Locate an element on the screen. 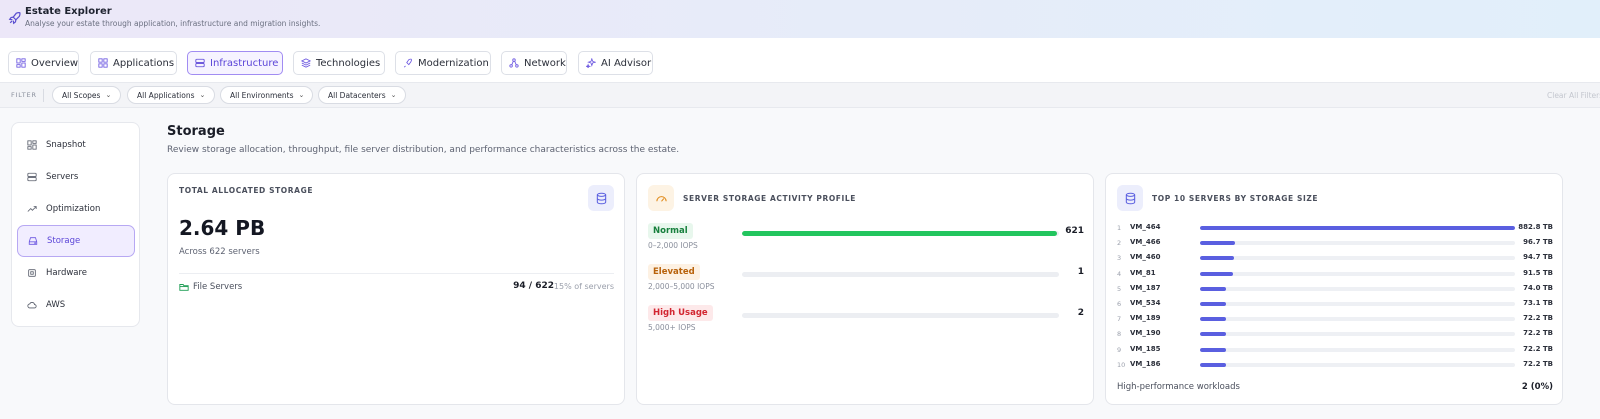  tab-overview: Overview is located at coordinates (43, 63).